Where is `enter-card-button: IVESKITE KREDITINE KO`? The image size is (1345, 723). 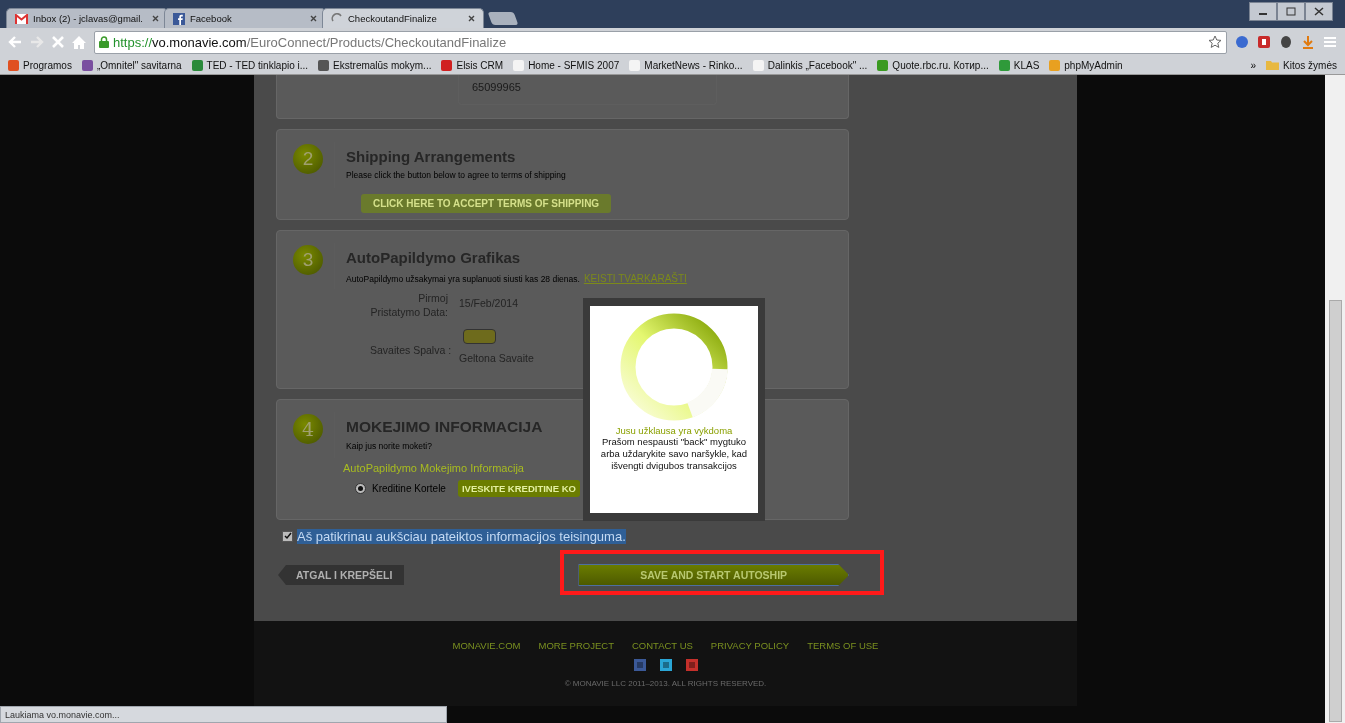 enter-card-button: IVESKITE KREDITINE KO is located at coordinates (518, 488).